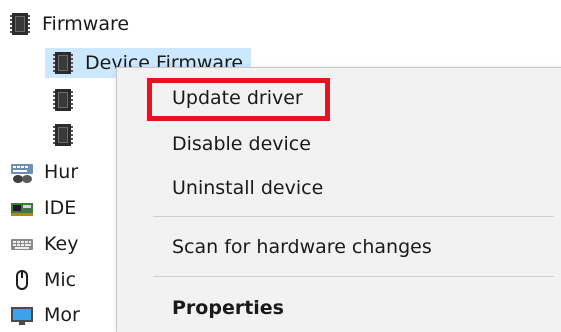 This screenshot has width=561, height=332. I want to click on tree-item-label: Key, so click(61, 244).